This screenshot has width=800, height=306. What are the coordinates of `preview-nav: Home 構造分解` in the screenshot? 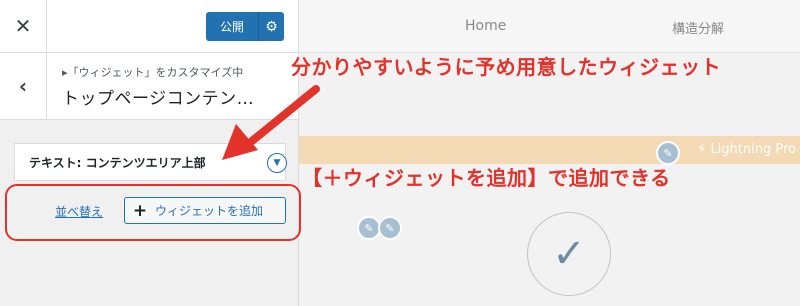 It's located at (549, 26).